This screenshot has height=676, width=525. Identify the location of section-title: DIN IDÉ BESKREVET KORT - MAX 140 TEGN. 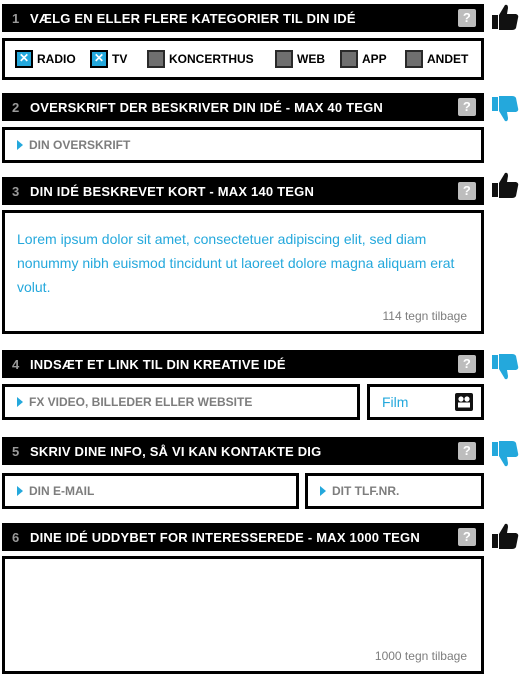
(172, 191).